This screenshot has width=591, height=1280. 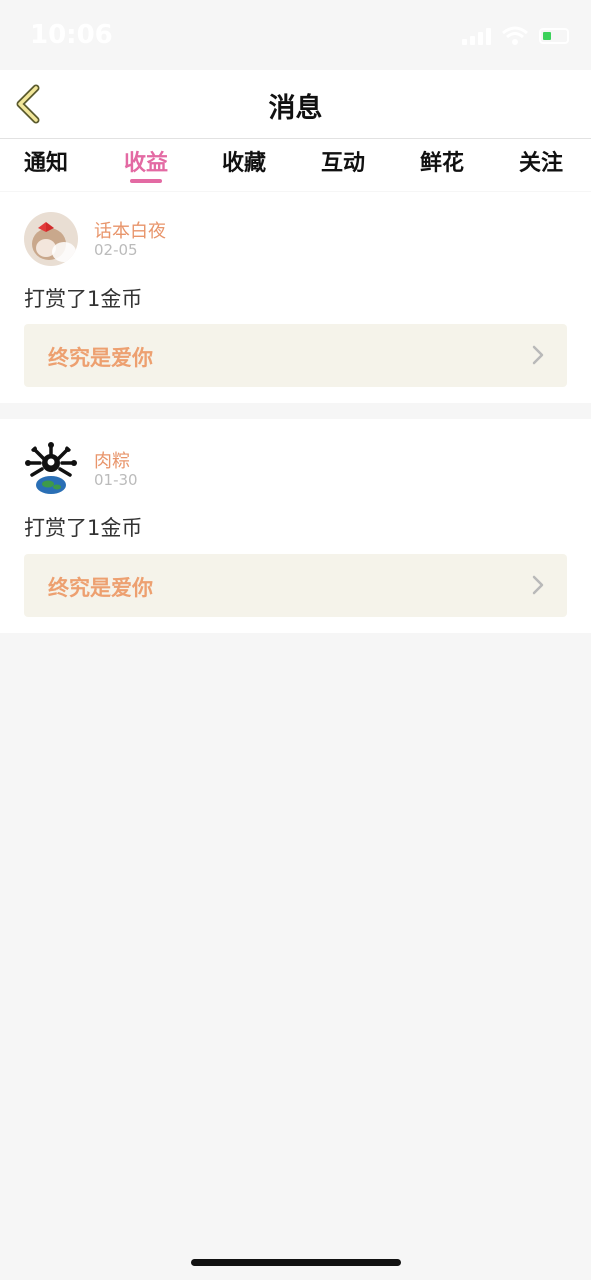 I want to click on active-tab-indicator, so click(x=146, y=181).